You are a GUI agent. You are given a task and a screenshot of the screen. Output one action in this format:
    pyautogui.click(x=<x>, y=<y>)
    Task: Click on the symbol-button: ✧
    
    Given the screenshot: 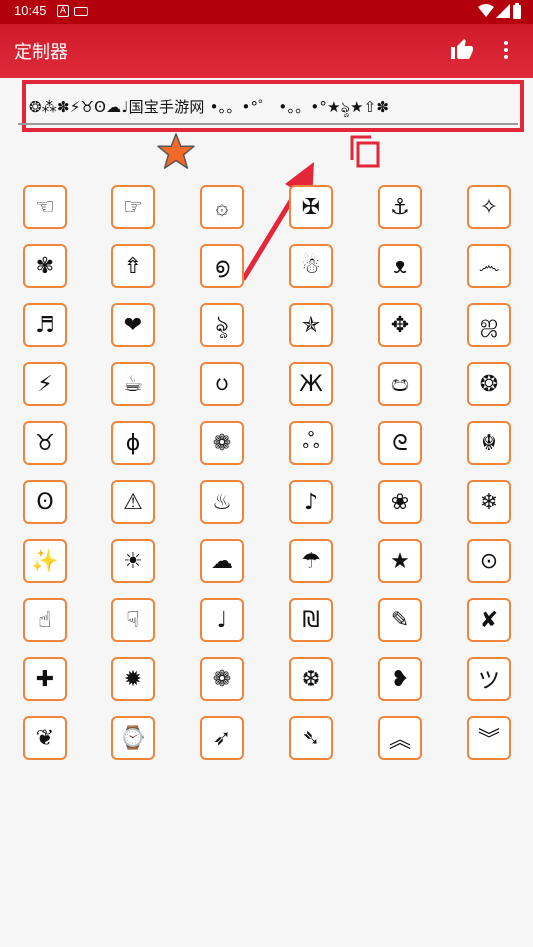 What is the action you would take?
    pyautogui.click(x=489, y=207)
    